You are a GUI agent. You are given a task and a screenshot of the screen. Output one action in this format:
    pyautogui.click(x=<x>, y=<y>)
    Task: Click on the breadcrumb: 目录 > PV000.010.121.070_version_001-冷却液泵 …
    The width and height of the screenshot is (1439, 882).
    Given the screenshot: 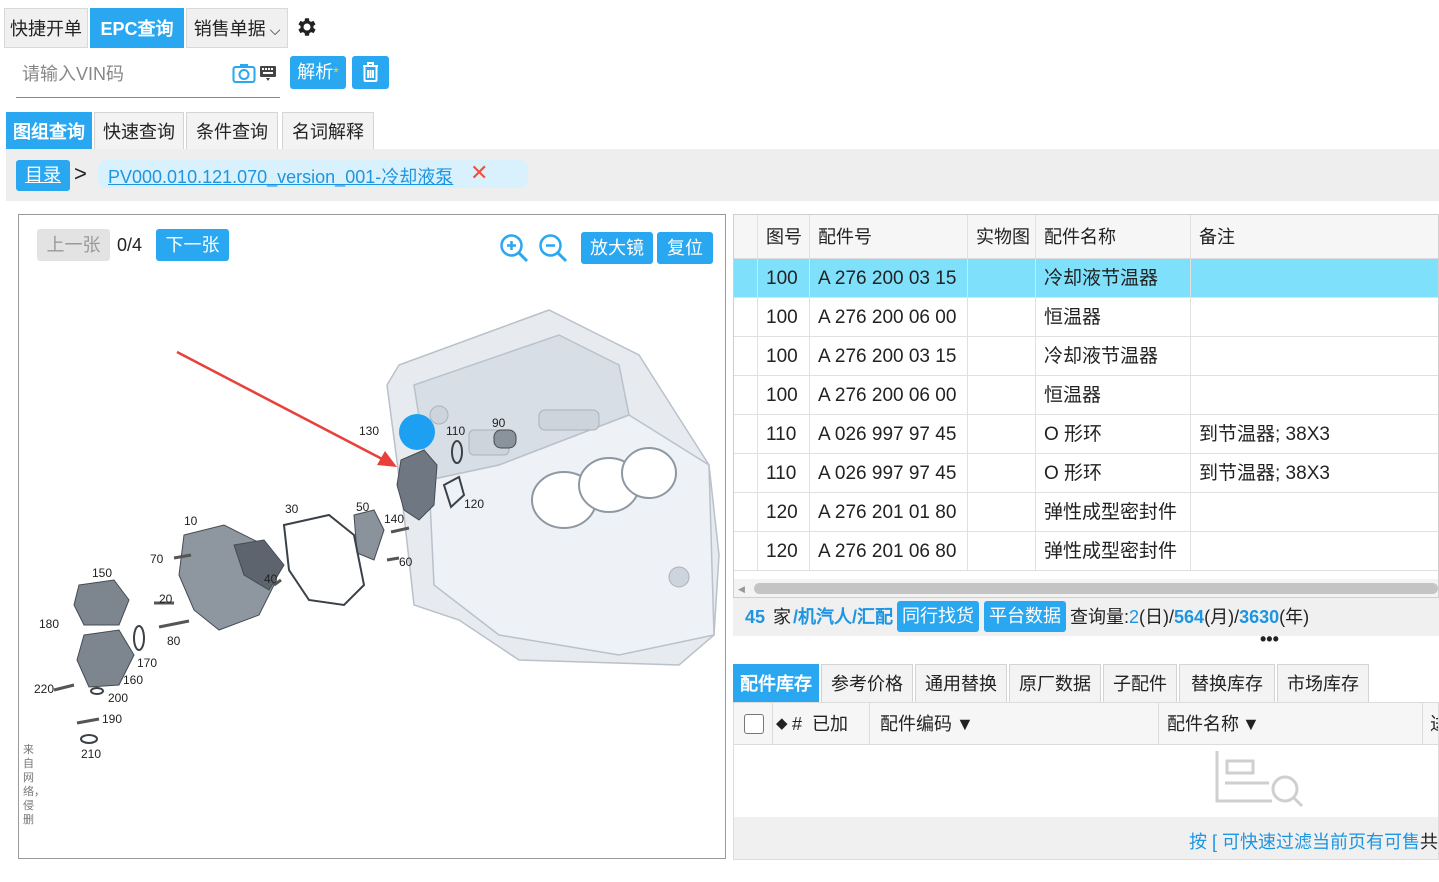 What is the action you would take?
    pyautogui.click(x=722, y=175)
    